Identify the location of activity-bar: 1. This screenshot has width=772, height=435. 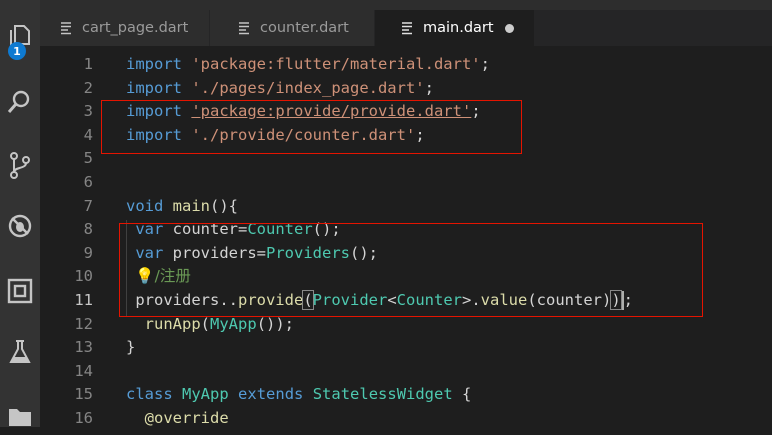
(20, 213).